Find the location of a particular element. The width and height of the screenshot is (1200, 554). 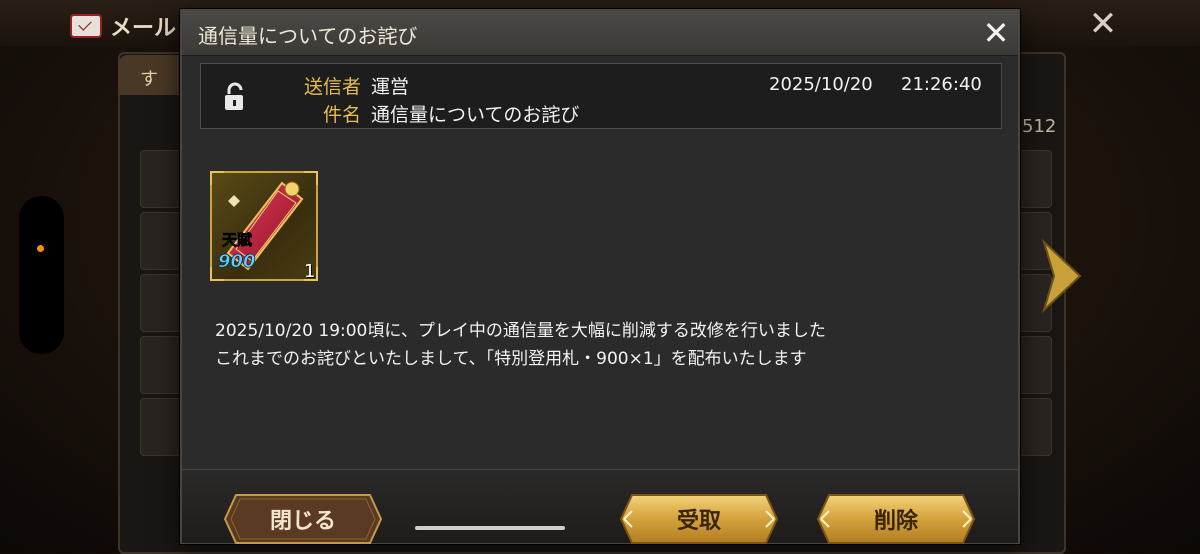

sender-value: 運営 is located at coordinates (390, 87).